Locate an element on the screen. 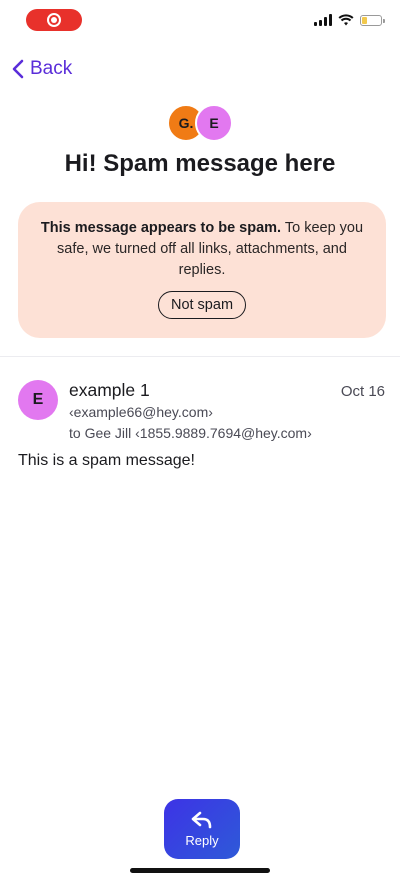  not-spam-button: Not spam is located at coordinates (202, 305).